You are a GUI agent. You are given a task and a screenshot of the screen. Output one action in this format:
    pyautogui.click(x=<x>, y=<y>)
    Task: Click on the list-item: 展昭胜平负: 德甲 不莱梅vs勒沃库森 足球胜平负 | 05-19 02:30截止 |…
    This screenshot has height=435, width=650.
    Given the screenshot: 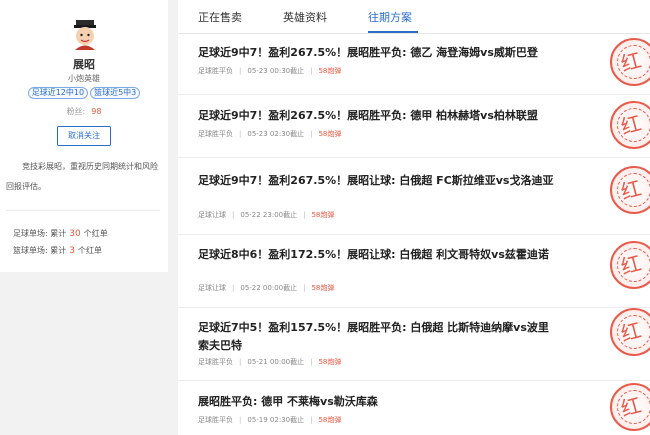 What is the action you would take?
    pyautogui.click(x=414, y=408)
    